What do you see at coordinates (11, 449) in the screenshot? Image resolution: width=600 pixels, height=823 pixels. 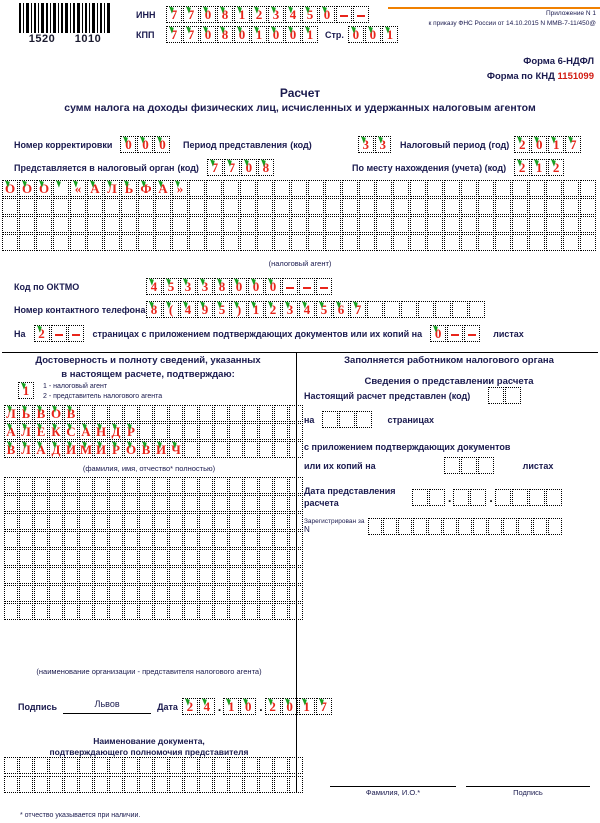 I see `char-cell: В` at bounding box center [11, 449].